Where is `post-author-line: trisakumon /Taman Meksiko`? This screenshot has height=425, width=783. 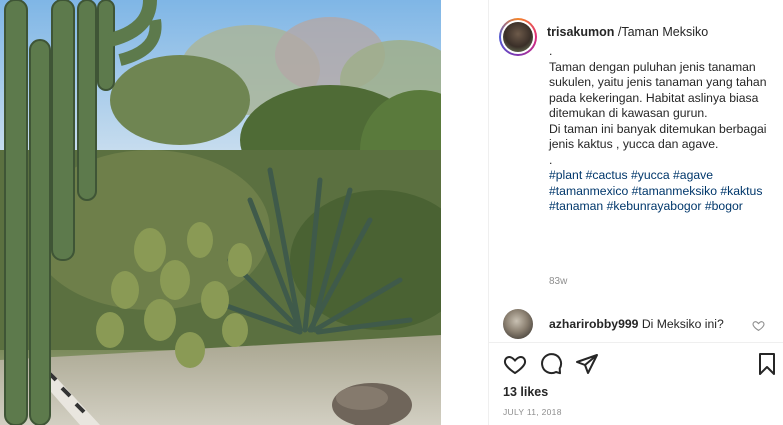
post-author-line: trisakumon /Taman Meksiko is located at coordinates (627, 32).